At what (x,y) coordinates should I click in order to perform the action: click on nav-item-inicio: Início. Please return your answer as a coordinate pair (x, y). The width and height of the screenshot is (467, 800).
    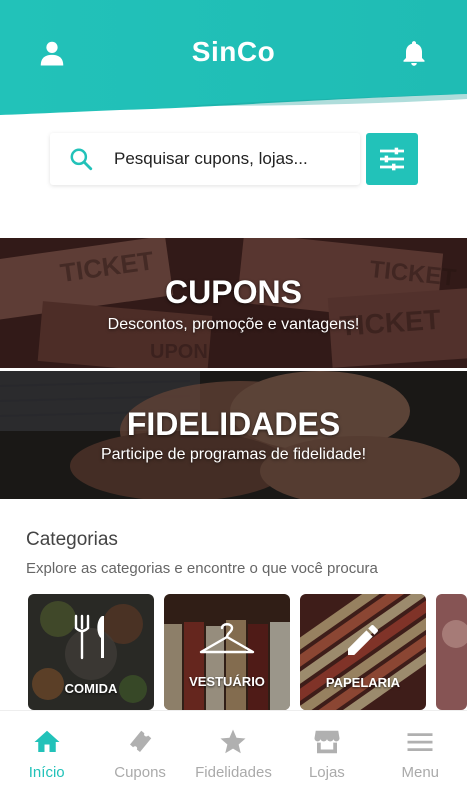
    Looking at the image, I should click on (46, 755).